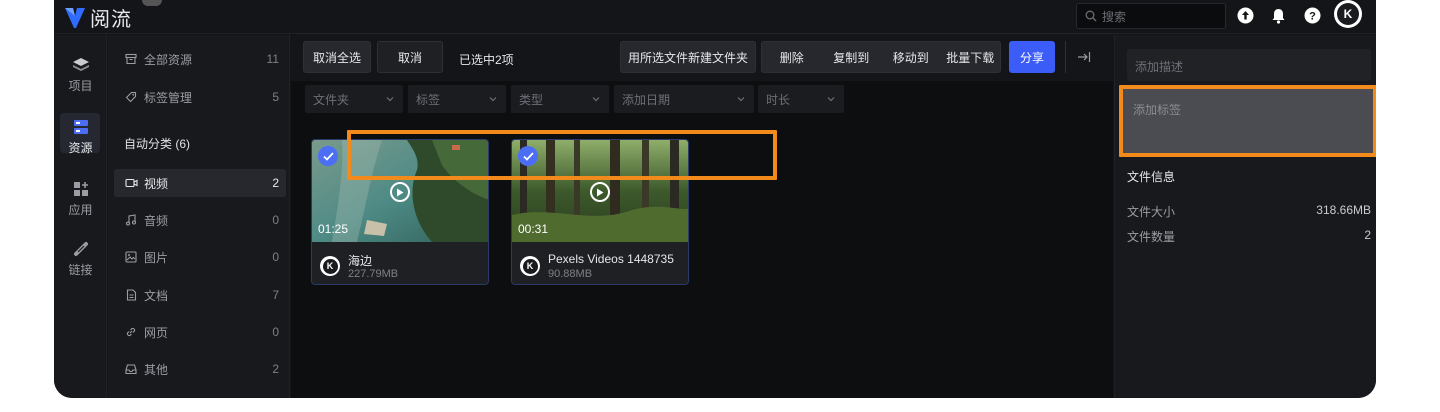 The height and width of the screenshot is (412, 1440). I want to click on resources-icon, so click(81, 127).